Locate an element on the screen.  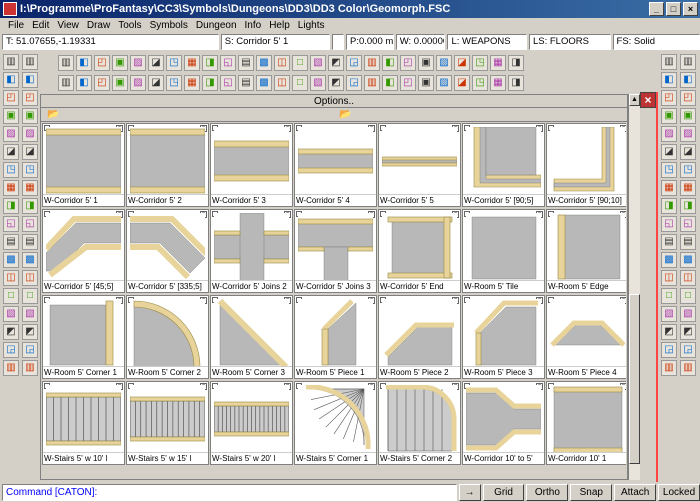
symbol-tile: ≡ W-Room 5' Piece 3 is located at coordinates (503, 337).